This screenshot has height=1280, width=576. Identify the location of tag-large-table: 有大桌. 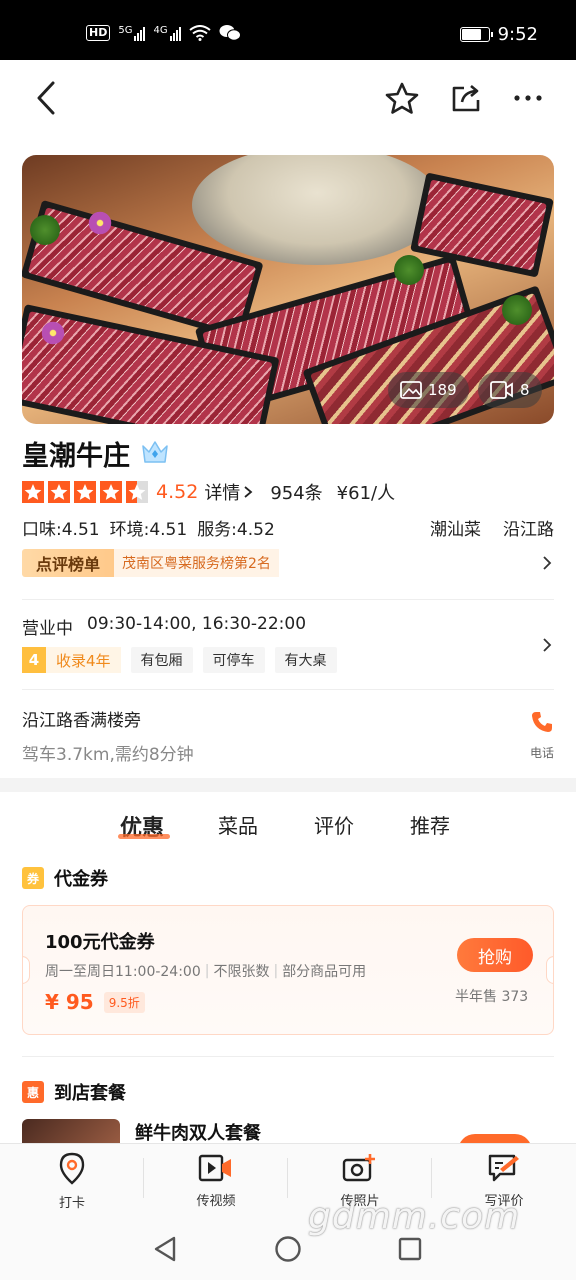
(305, 660).